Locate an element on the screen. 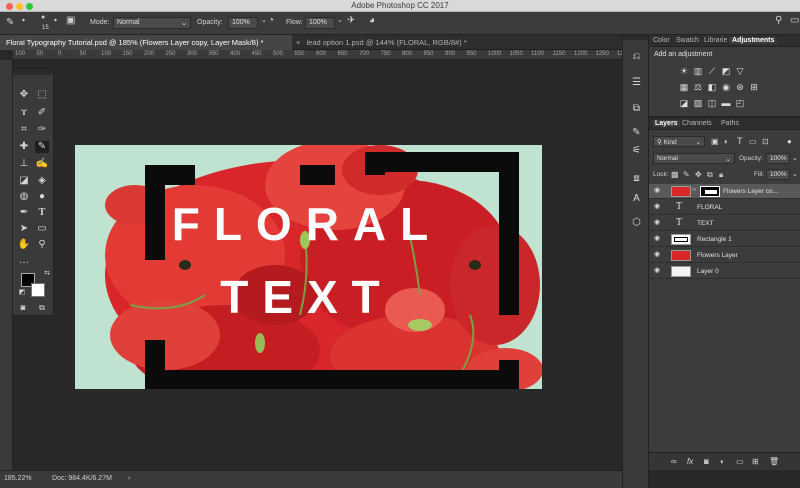  brush-tool-icon: ✎ is located at coordinates (10, 22).